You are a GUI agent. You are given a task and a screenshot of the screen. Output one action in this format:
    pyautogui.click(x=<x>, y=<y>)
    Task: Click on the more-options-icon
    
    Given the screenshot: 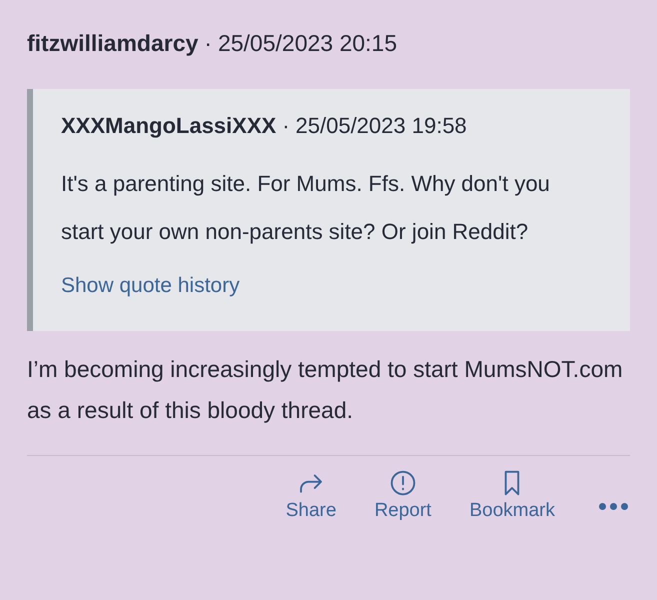 What is the action you would take?
    pyautogui.click(x=613, y=506)
    